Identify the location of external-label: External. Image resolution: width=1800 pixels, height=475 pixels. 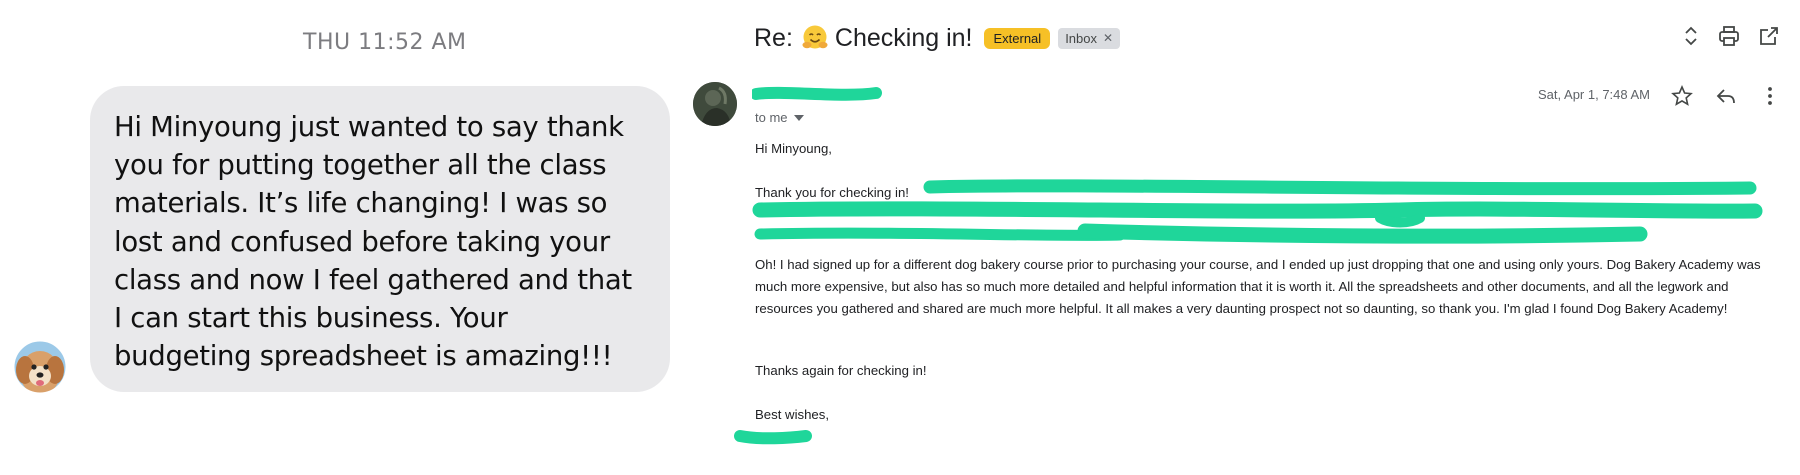
(1017, 38).